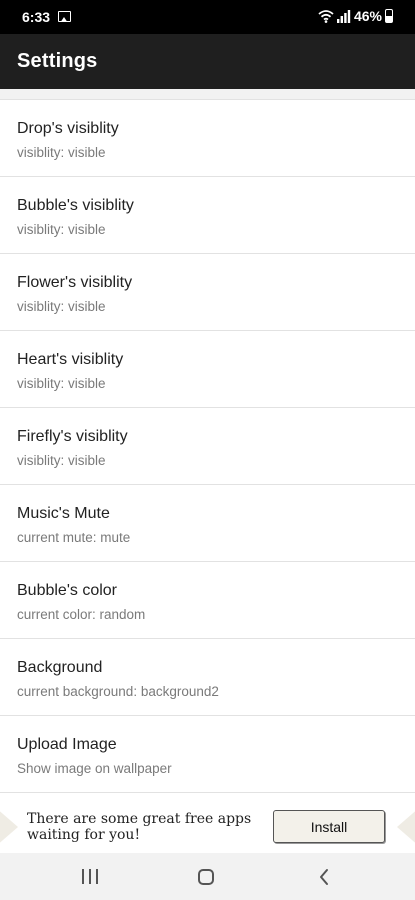 The width and height of the screenshot is (415, 900). Describe the element at coordinates (329, 826) in the screenshot. I see `install-button: Install` at that location.